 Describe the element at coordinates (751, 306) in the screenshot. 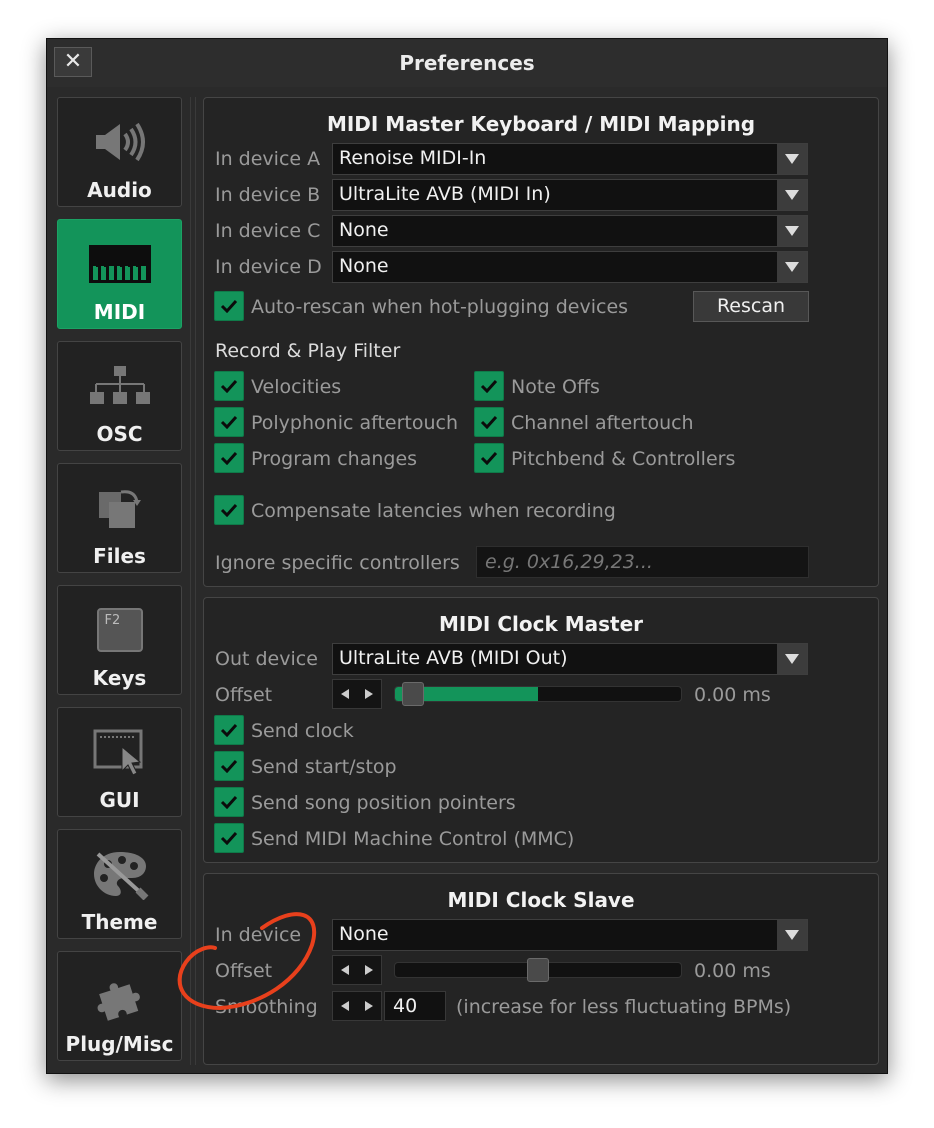

I see `rescan-button: Rescan` at that location.